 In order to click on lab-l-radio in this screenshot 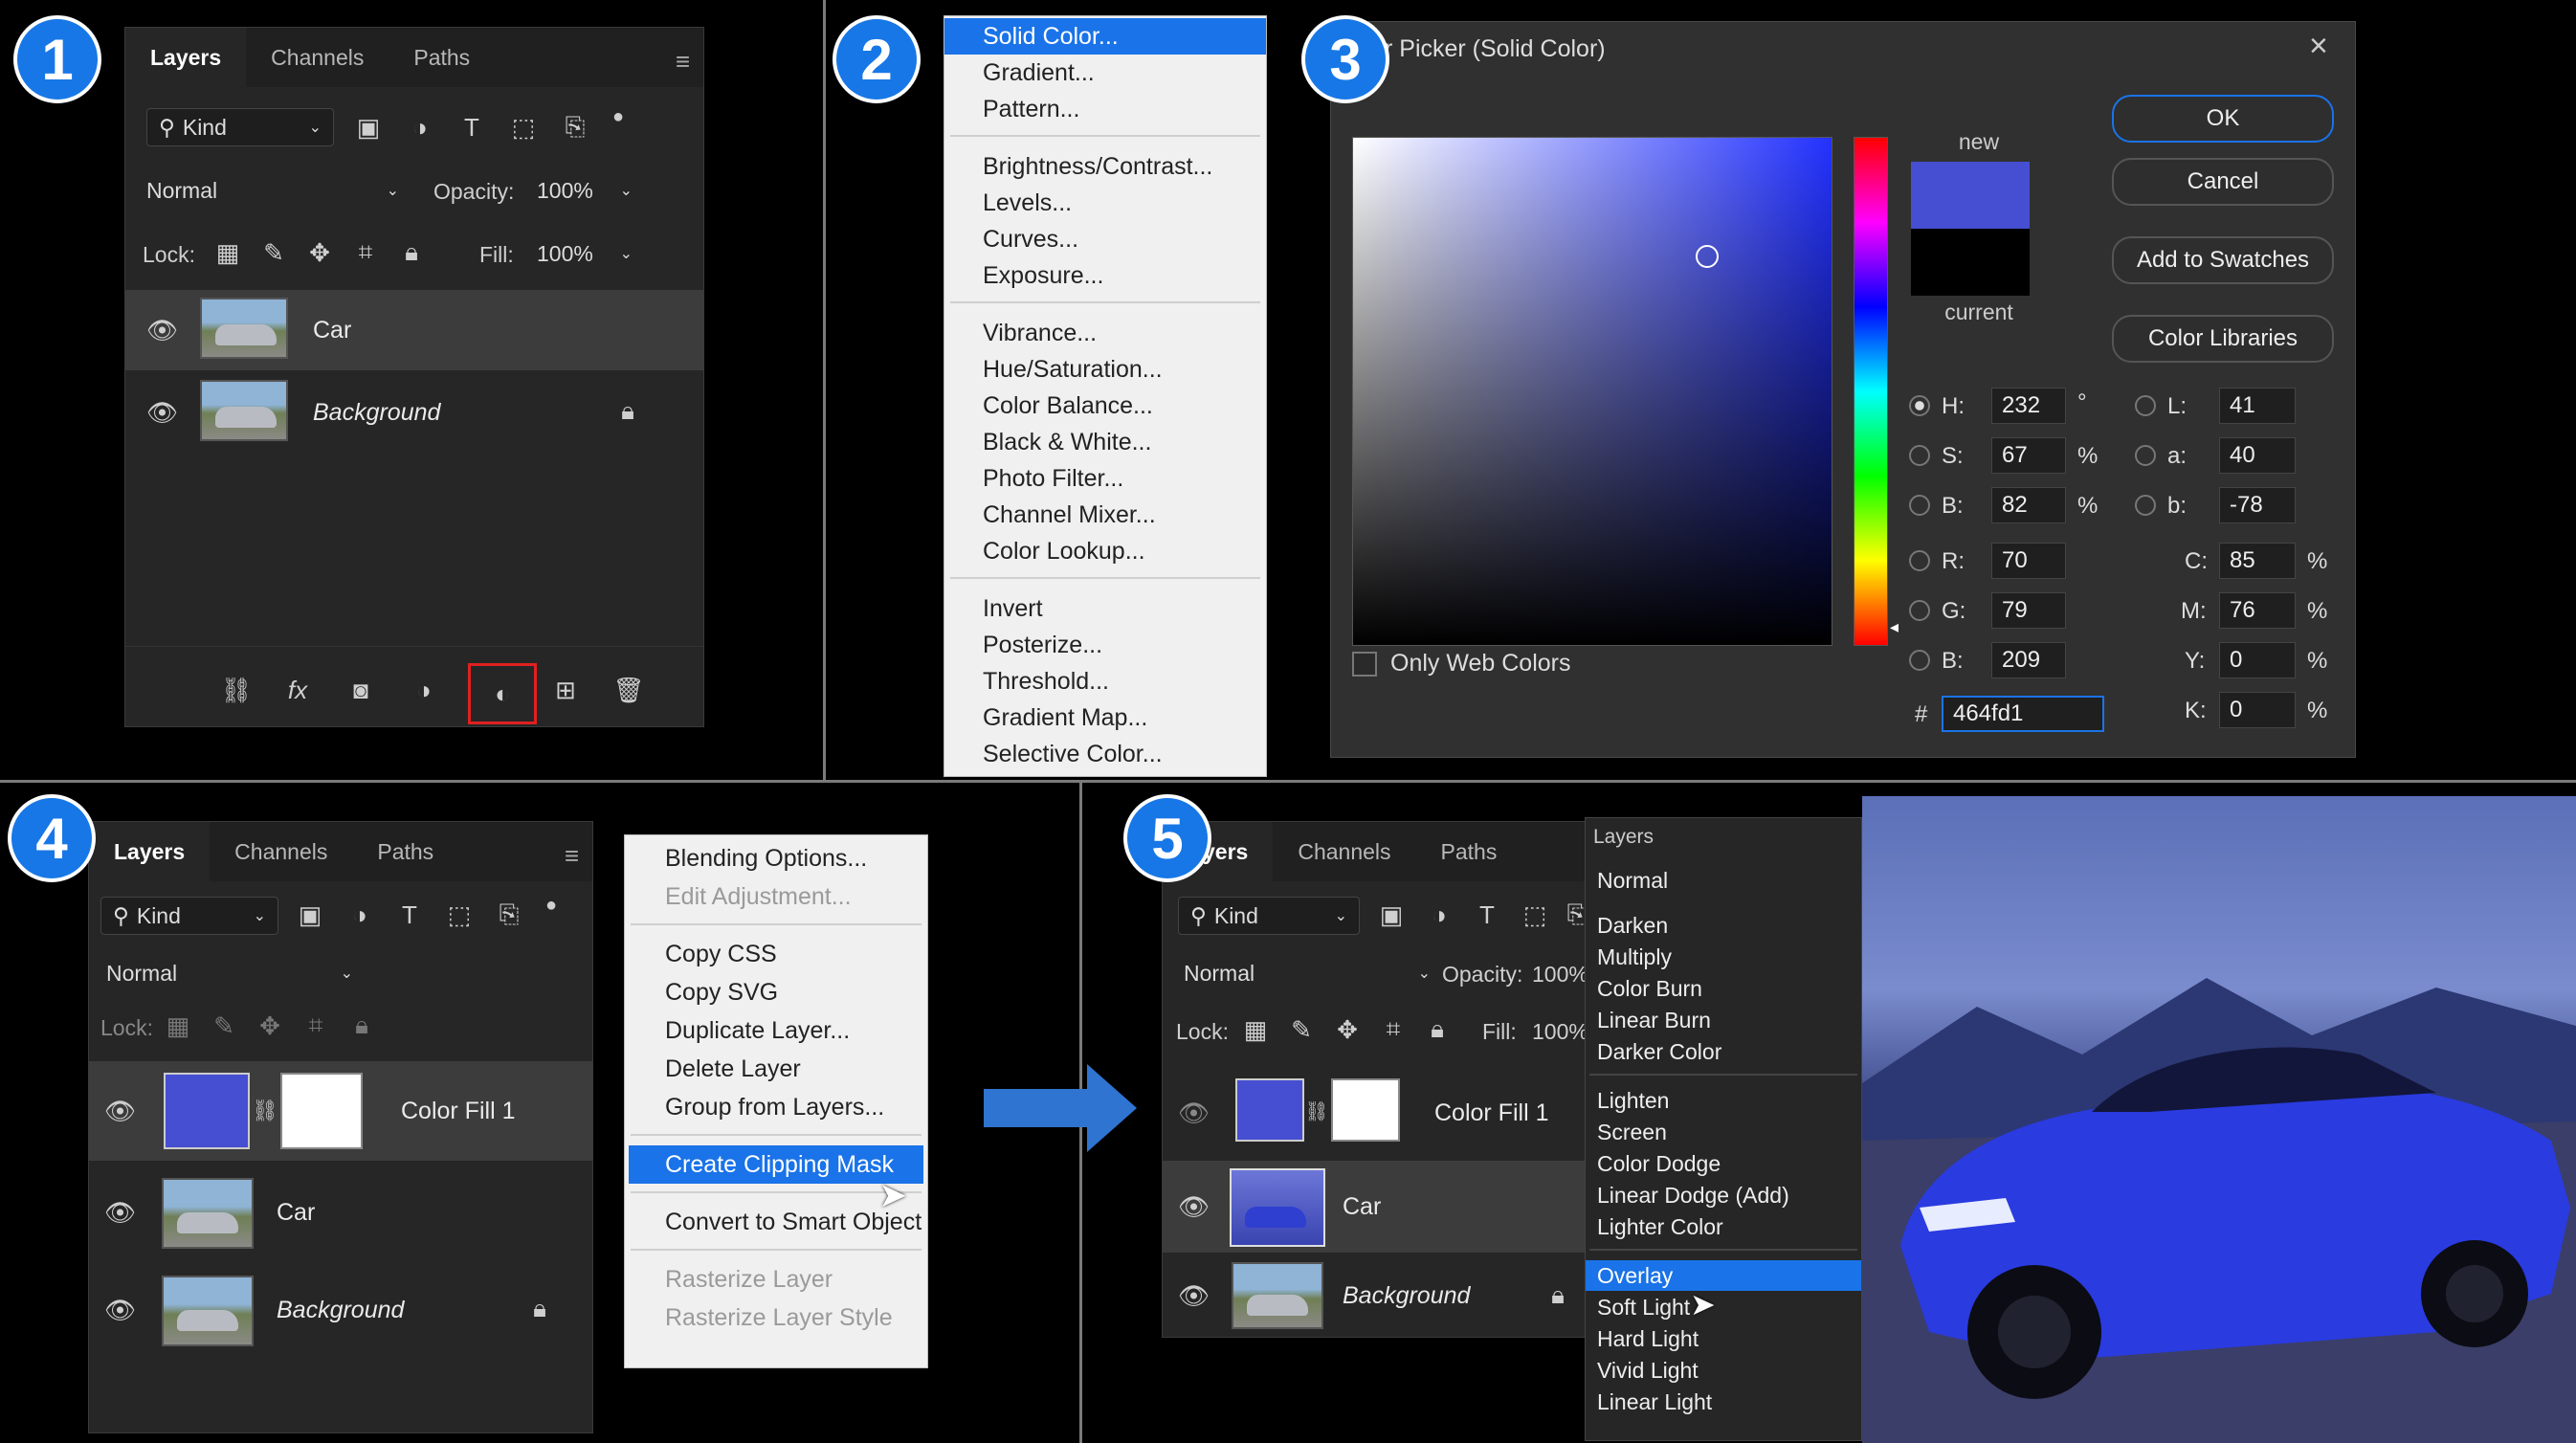, I will do `click(2145, 405)`.